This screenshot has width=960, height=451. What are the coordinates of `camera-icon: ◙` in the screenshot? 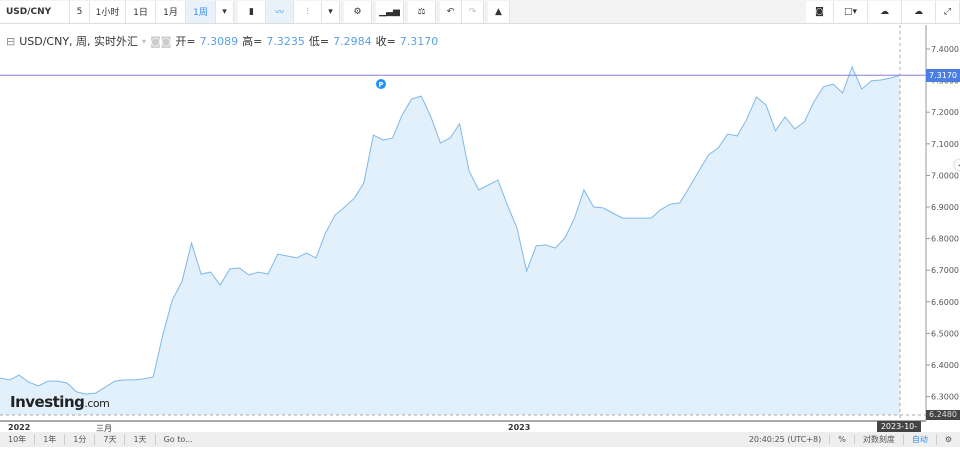 It's located at (820, 11).